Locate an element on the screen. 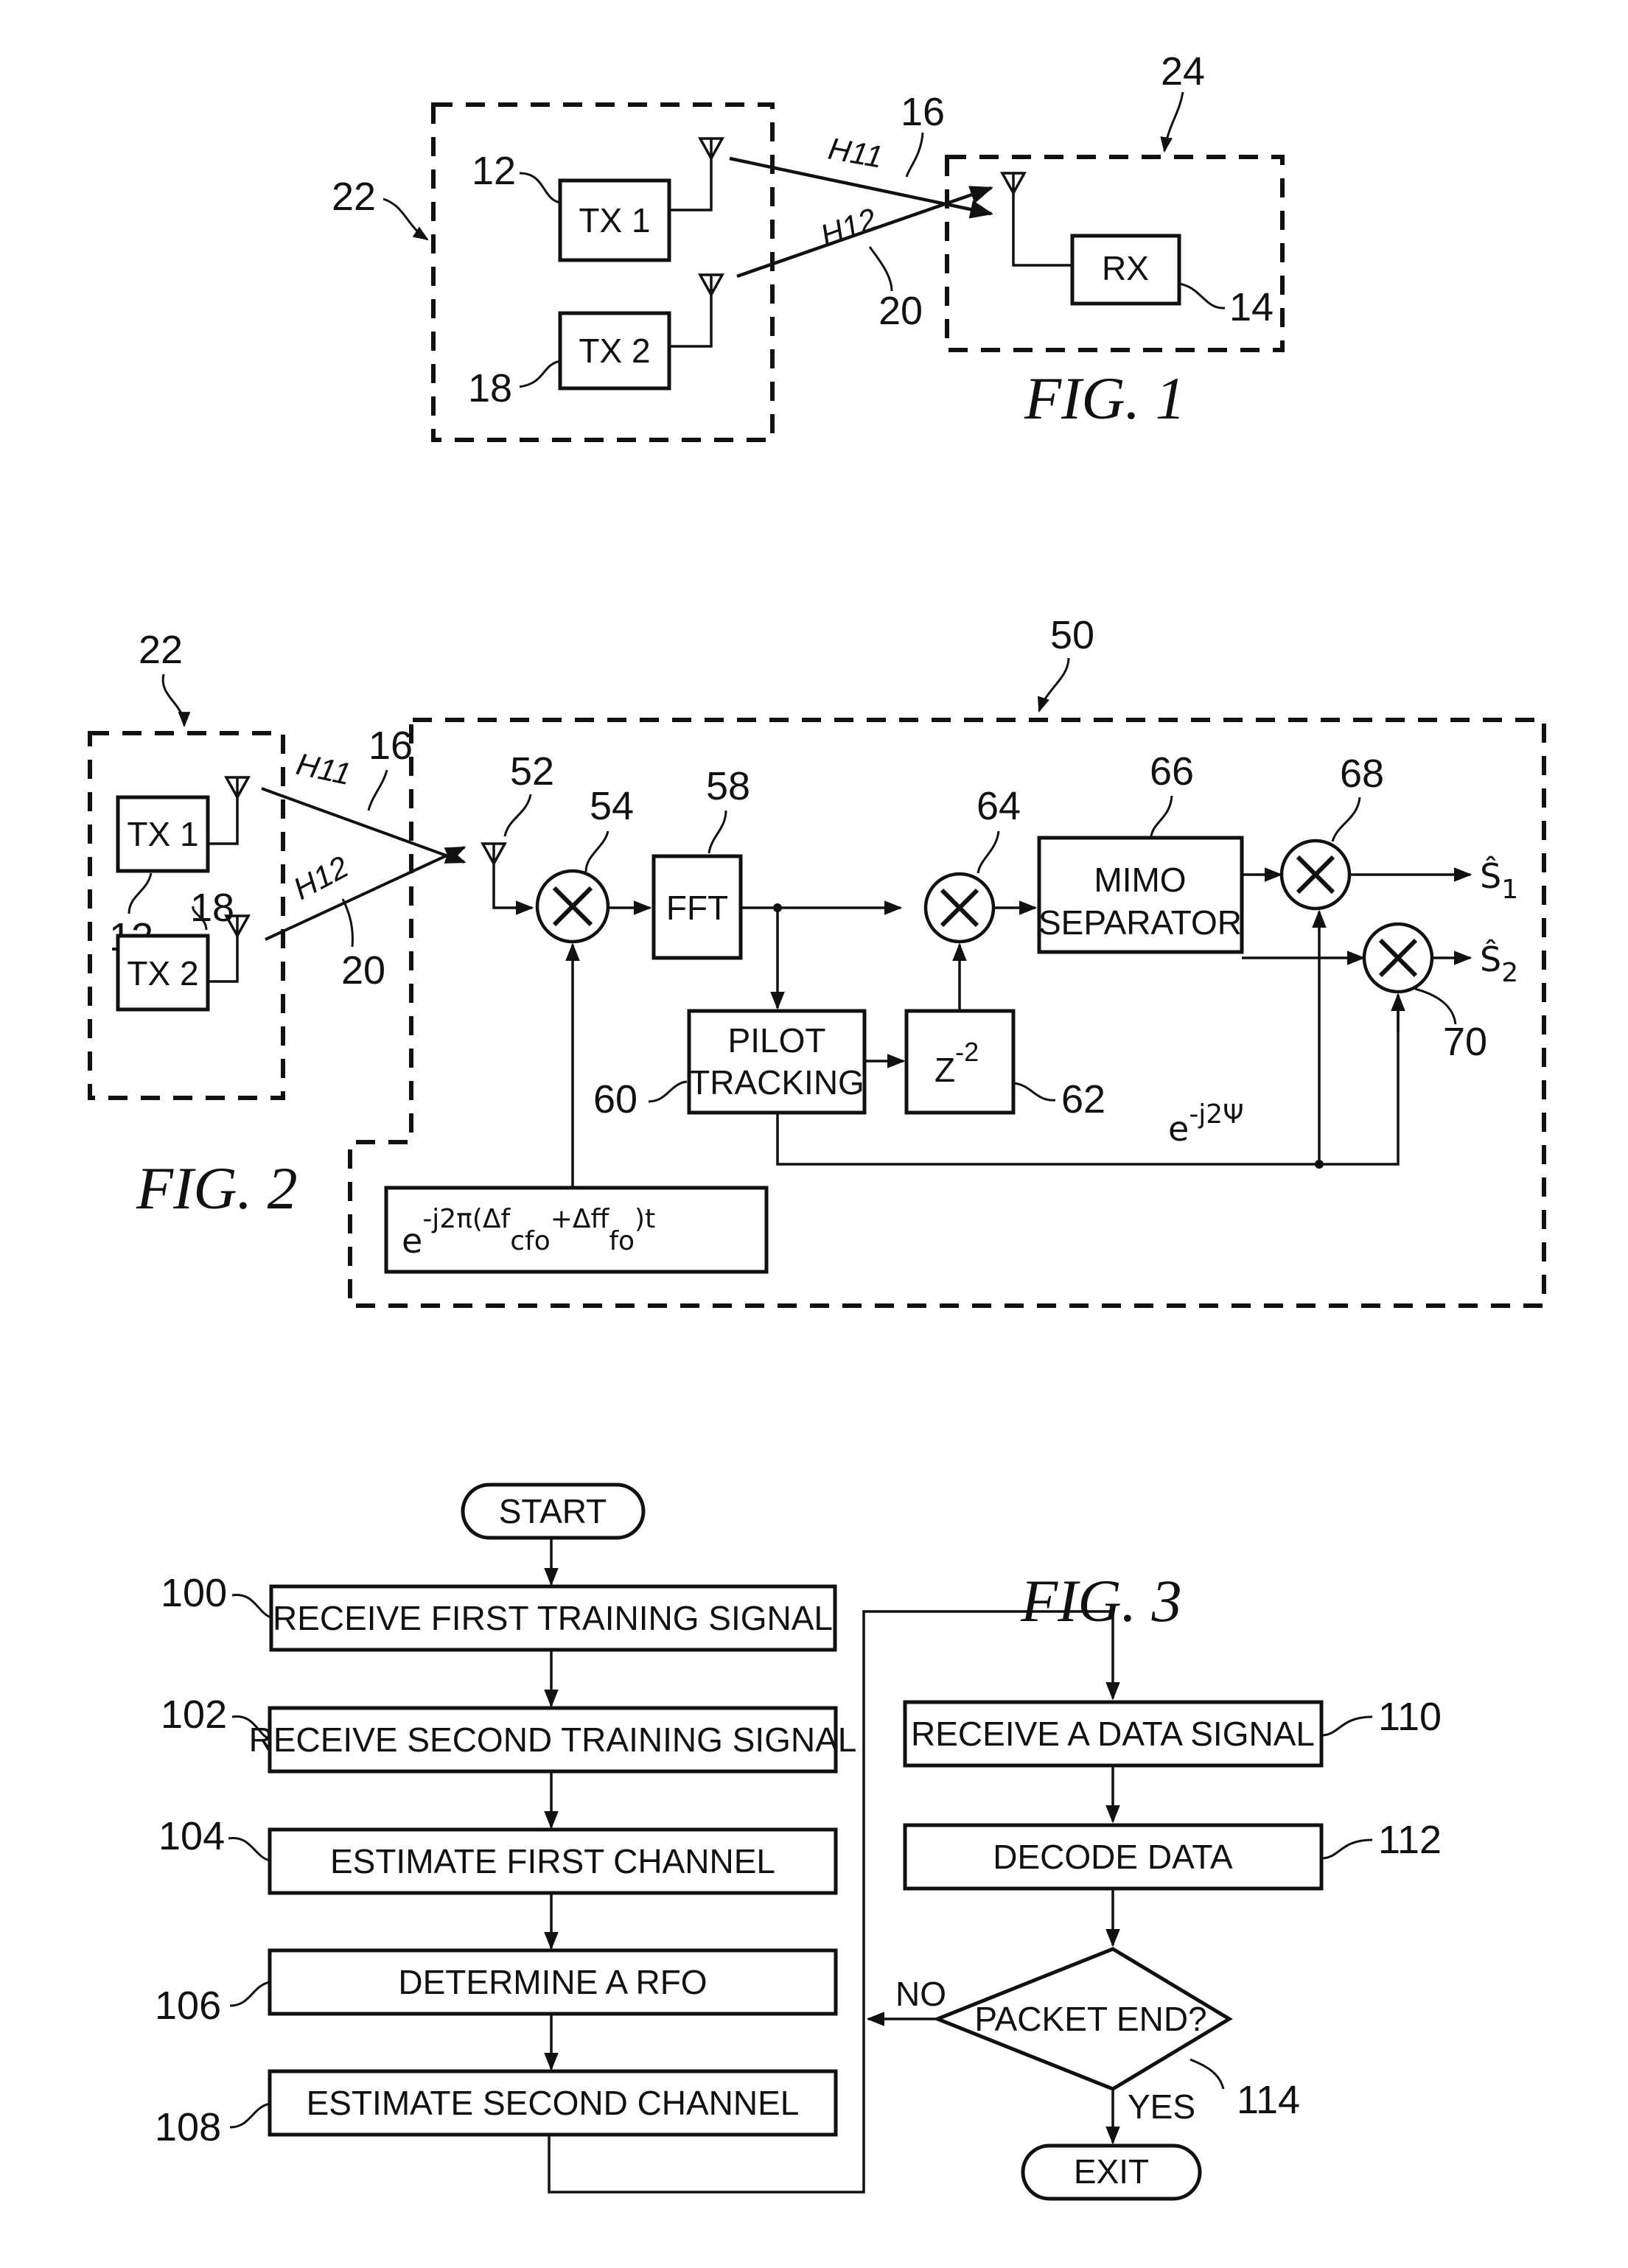 Image resolution: width=1628 pixels, height=2268 pixels. tx1-antenna-feed is located at coordinates (691, 183).